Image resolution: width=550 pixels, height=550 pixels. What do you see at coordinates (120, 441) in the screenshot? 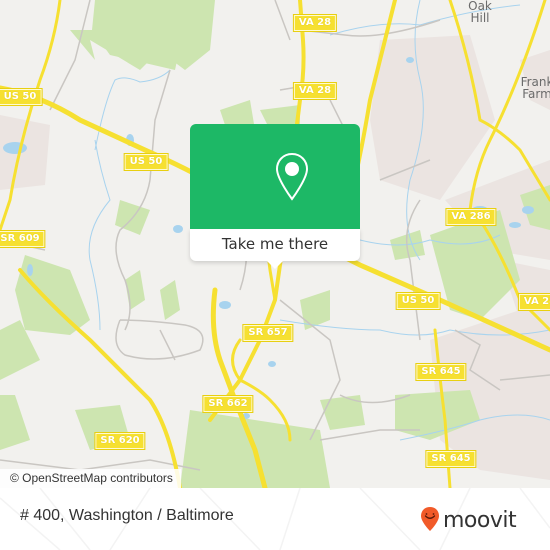
I see `route-shield-sr-620: SR 620` at bounding box center [120, 441].